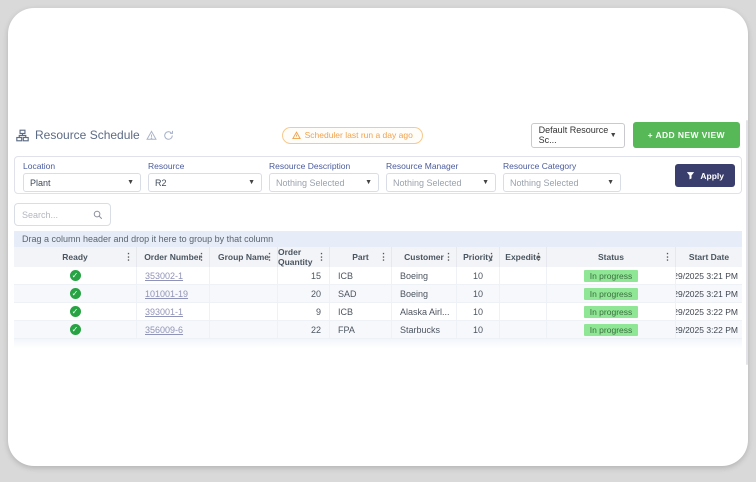 This screenshot has width=756, height=482. Describe the element at coordinates (304, 257) in the screenshot. I see `column-header-order-quantity: Order Quantity ⋮` at that location.